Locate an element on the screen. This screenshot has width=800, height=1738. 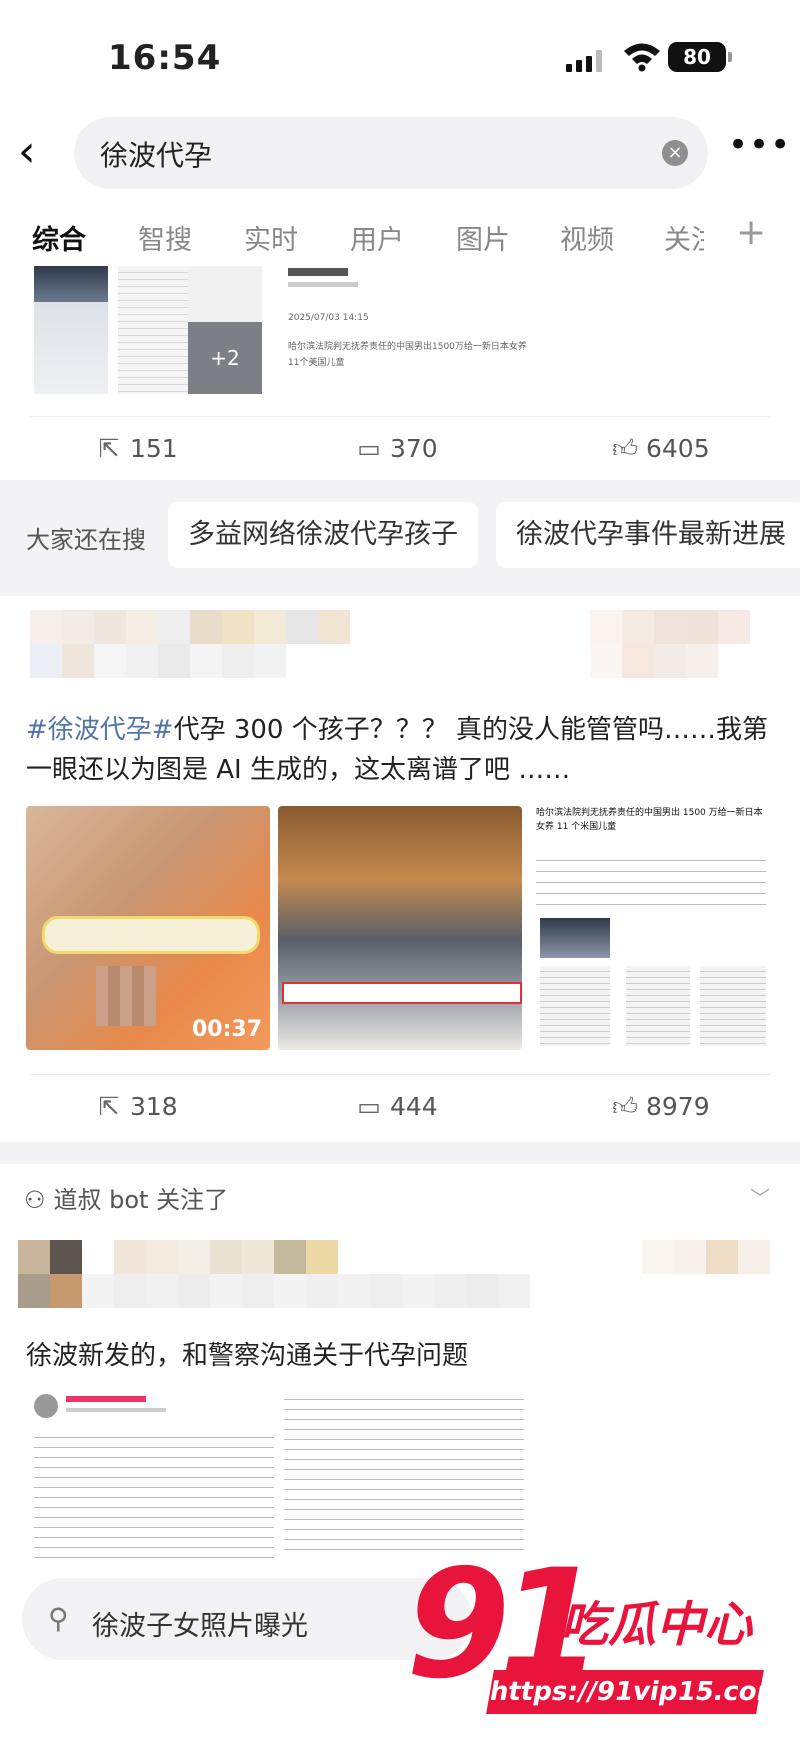
watermark-logo-brand: 吃瓜中心 is located at coordinates (656, 1625).